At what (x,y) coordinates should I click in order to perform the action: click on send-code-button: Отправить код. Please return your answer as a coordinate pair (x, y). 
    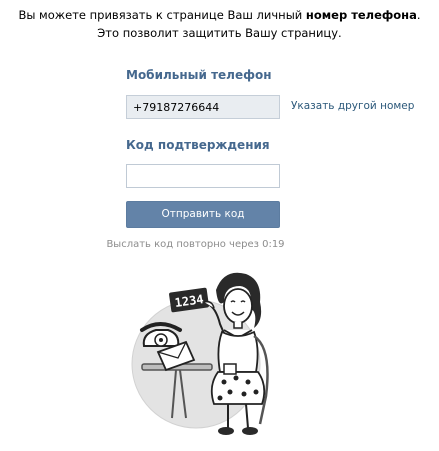
    Looking at the image, I should click on (203, 214).